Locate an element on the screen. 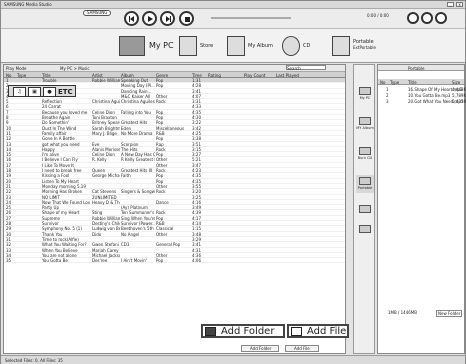  table-cell: Robbie Williams is located at coordinates (106, 218).